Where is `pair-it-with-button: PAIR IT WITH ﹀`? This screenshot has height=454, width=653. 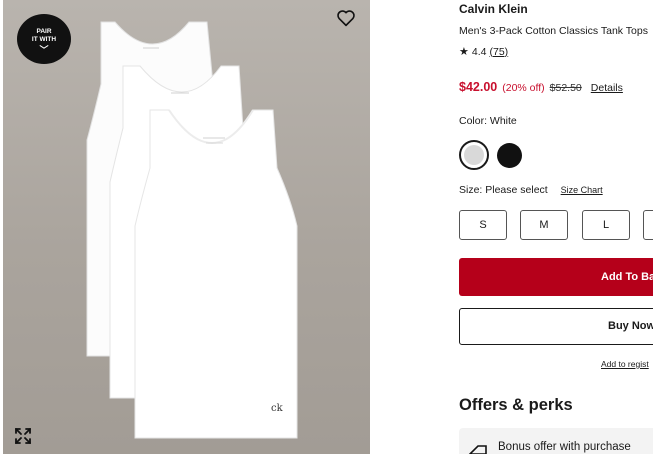
pair-it-with-button: PAIR IT WITH ﹀ is located at coordinates (44, 39).